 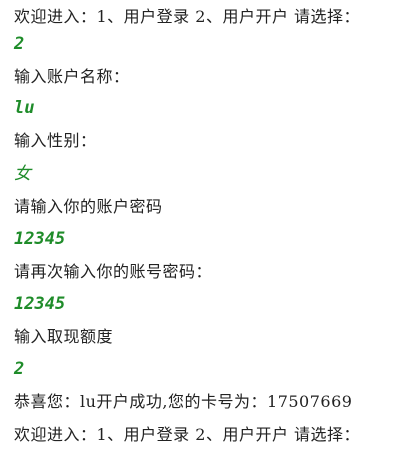 What do you see at coordinates (183, 401) in the screenshot?
I see `success-message-line: 恭喜您：lu开户成功,您的卡号为：17507669` at bounding box center [183, 401].